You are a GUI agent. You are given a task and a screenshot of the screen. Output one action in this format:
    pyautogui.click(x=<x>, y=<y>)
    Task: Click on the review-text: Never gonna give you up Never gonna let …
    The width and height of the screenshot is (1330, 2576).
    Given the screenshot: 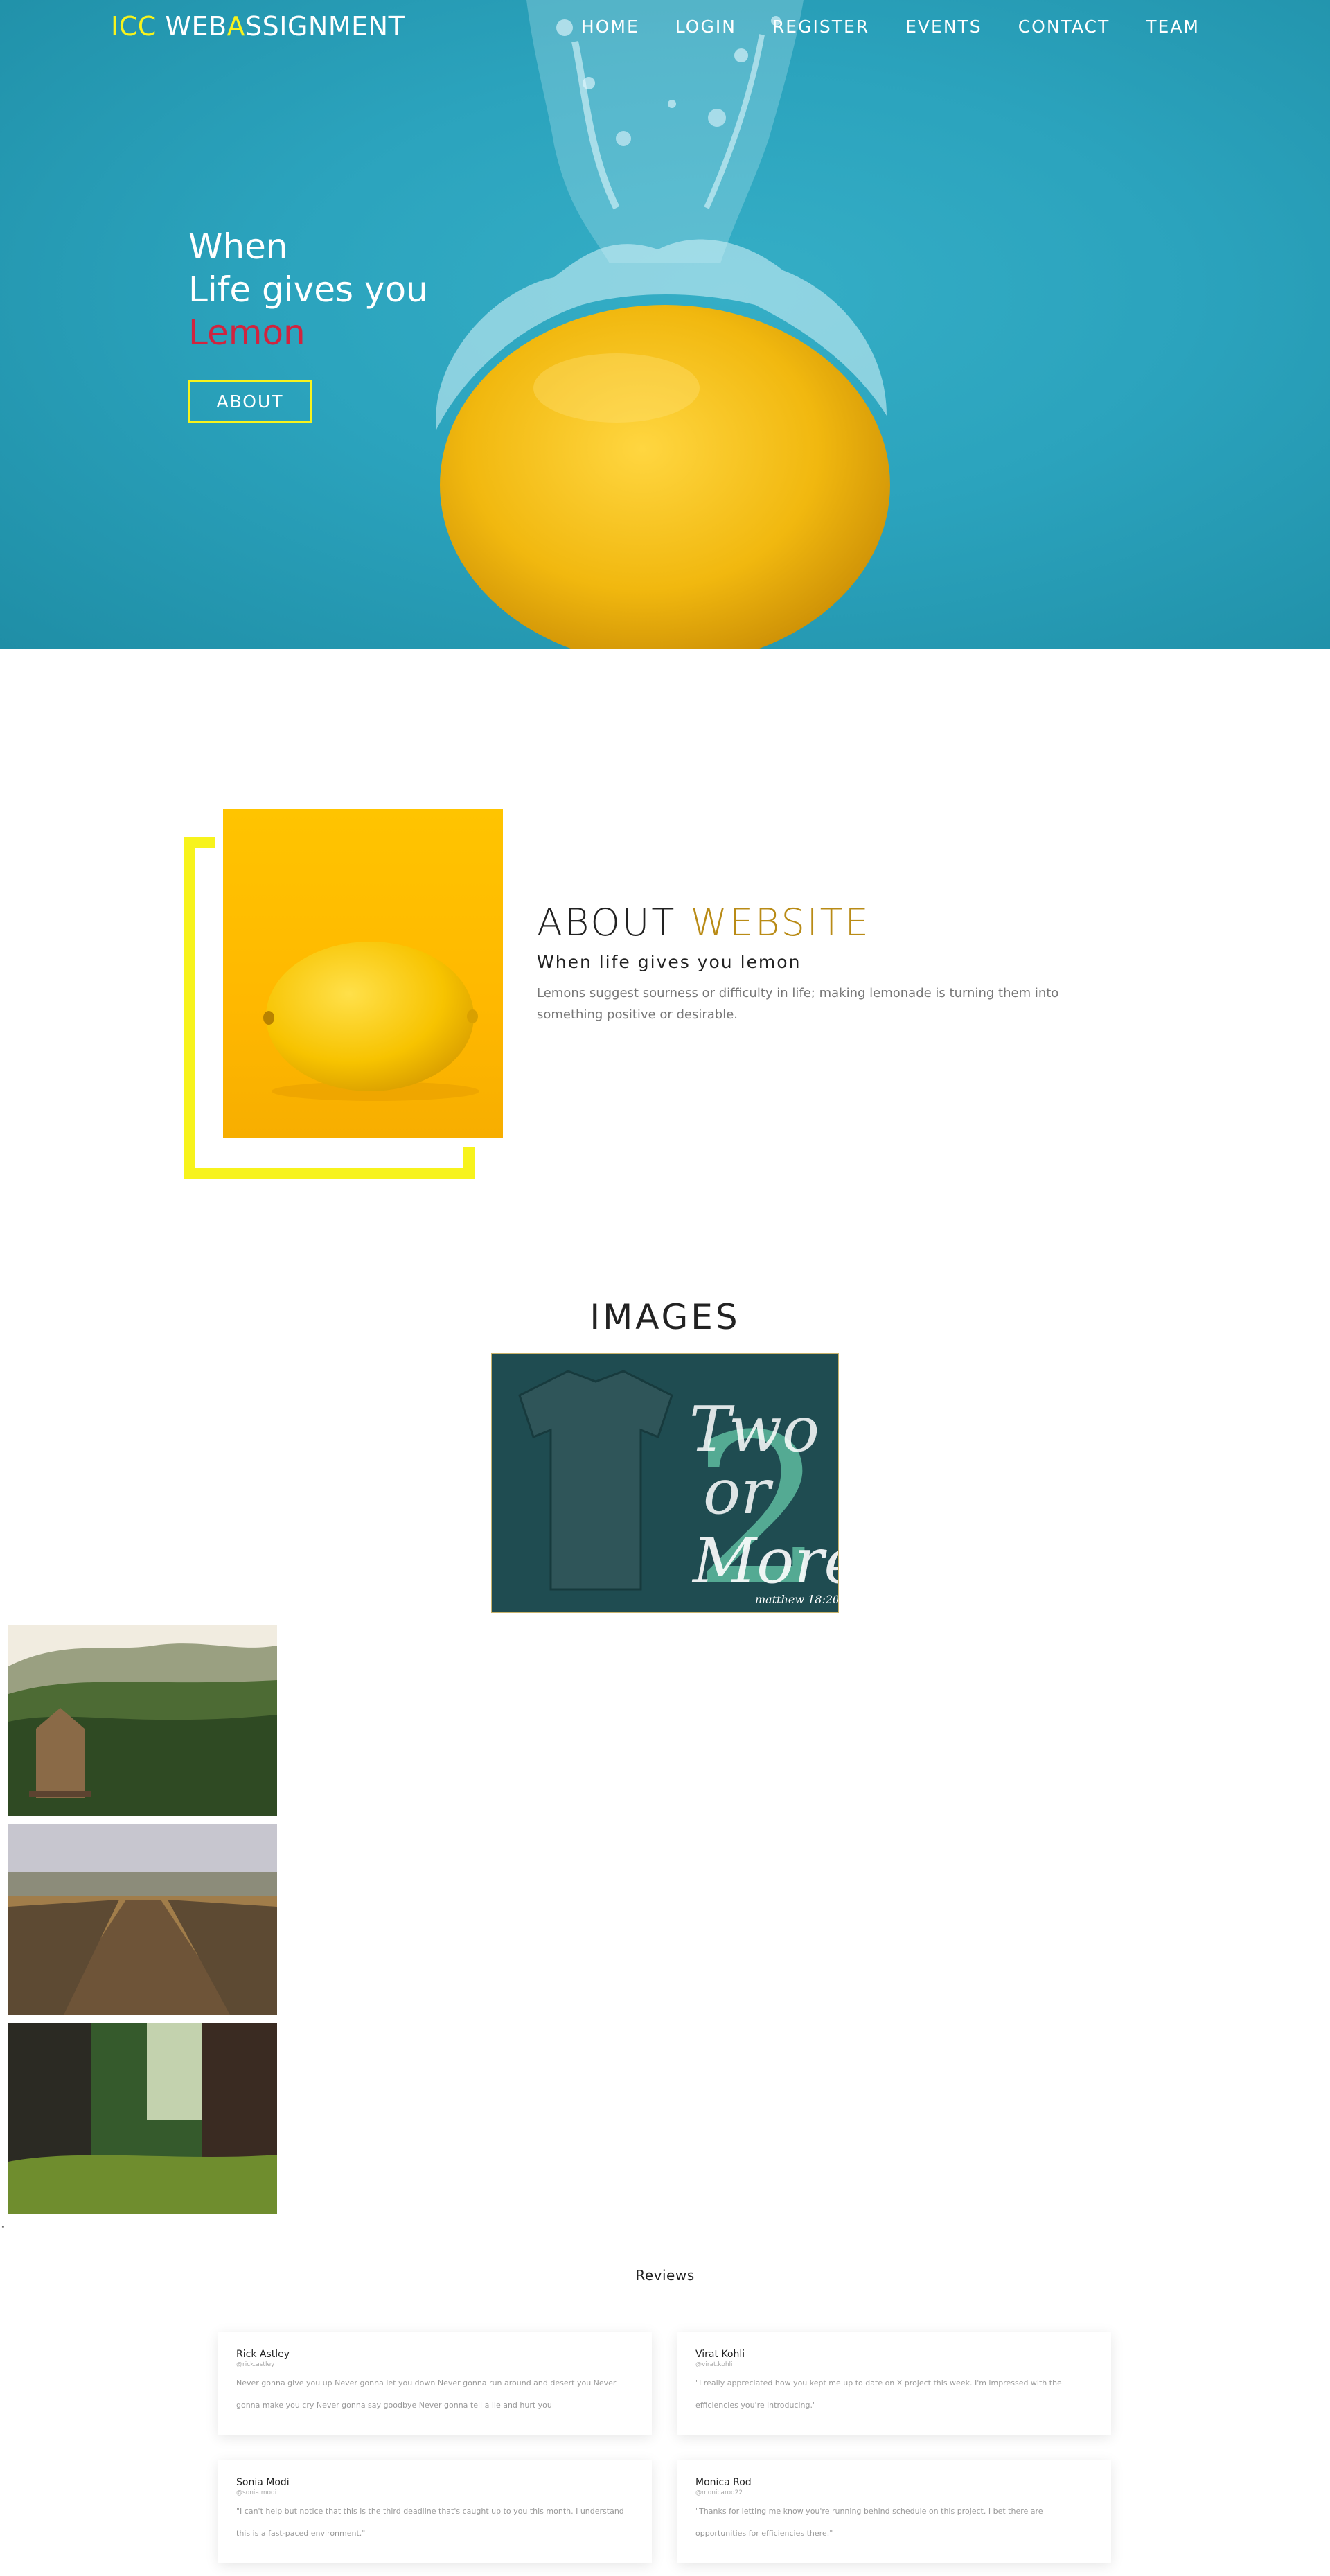 What is the action you would take?
    pyautogui.click(x=426, y=2395)
    